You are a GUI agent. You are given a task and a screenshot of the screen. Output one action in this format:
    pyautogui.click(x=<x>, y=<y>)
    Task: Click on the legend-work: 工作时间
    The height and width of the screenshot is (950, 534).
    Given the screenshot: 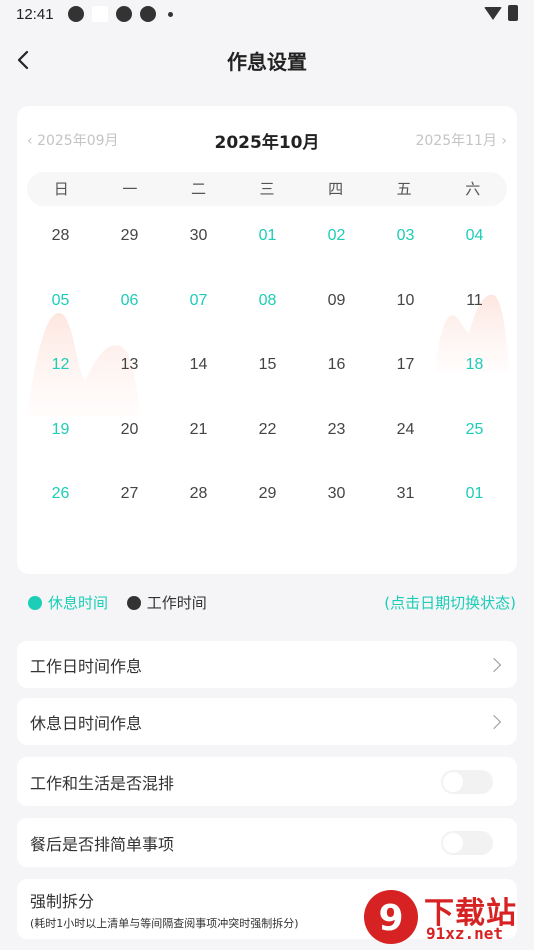 What is the action you would take?
    pyautogui.click(x=166, y=602)
    